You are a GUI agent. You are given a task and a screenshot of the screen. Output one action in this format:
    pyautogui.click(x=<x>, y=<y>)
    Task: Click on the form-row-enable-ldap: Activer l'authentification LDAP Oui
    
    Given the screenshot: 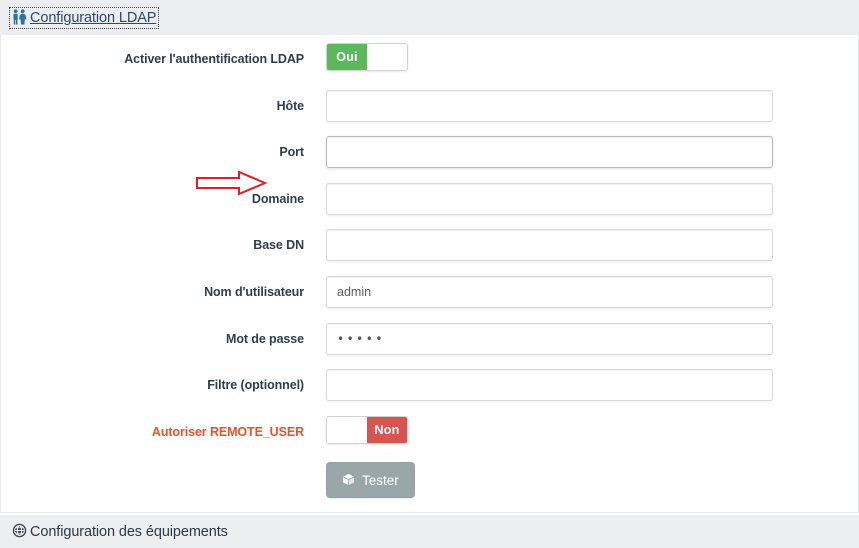 What is the action you would take?
    pyautogui.click(x=429, y=66)
    